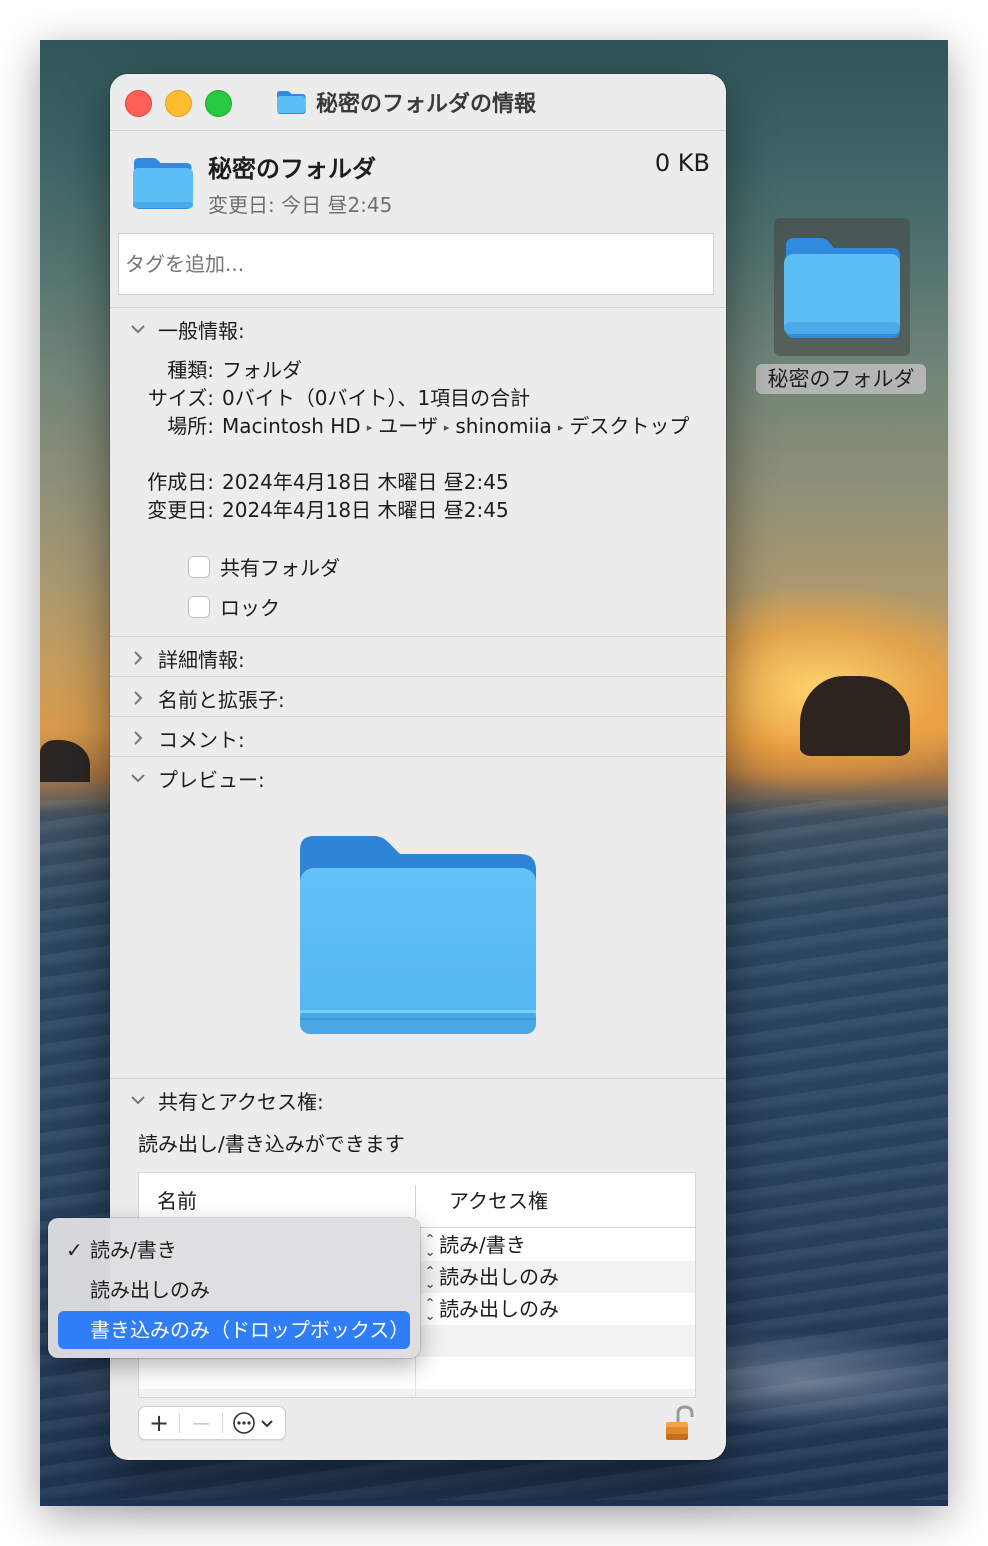  What do you see at coordinates (629, 426) in the screenshot?
I see `path-desktop: デスクトップ` at bounding box center [629, 426].